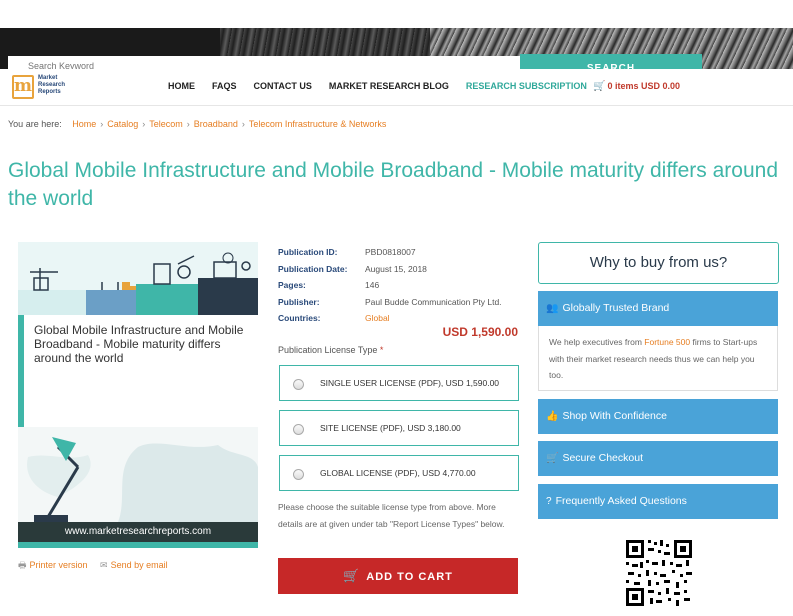 The image size is (793, 616). I want to click on printer-version-link: 🖶 Printer version, so click(53, 565).